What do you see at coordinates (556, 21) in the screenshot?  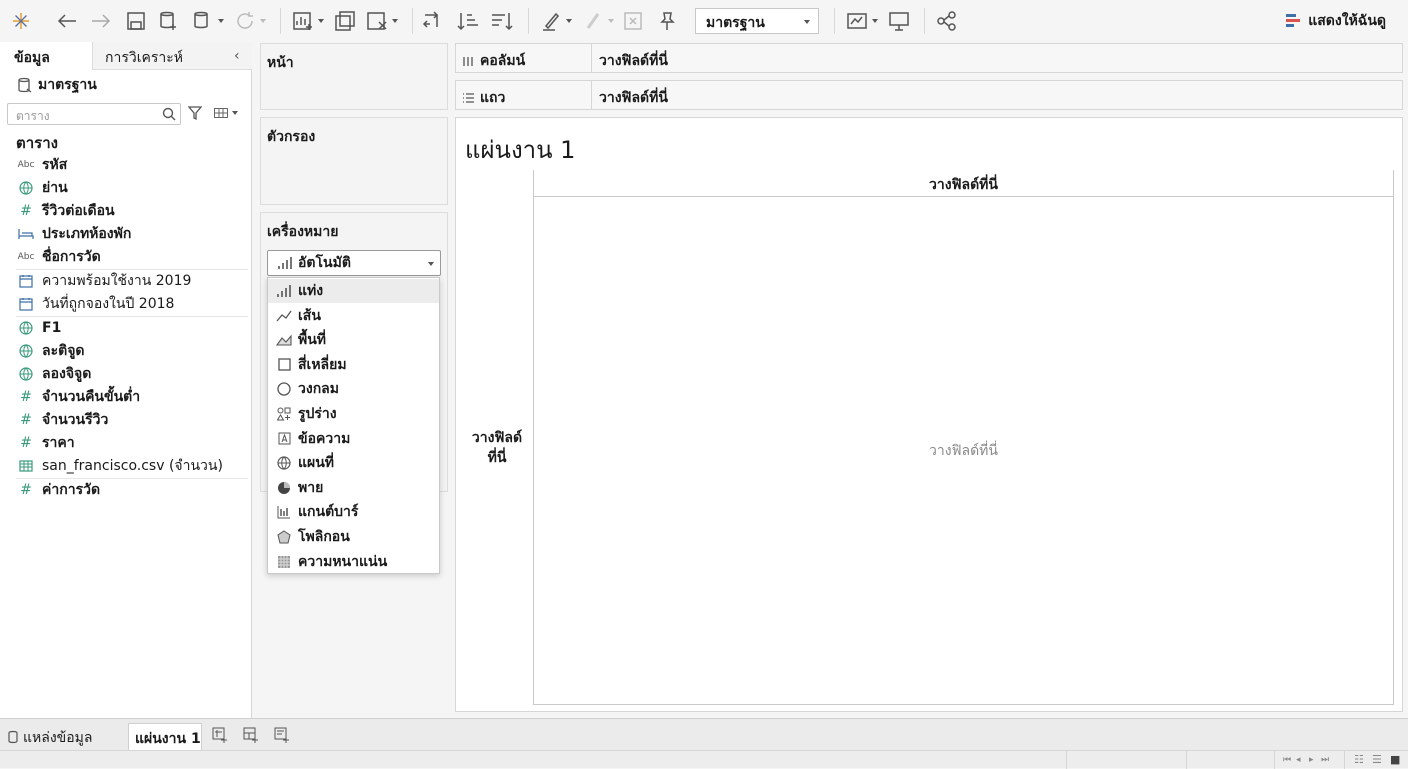 I see `highlight-icon` at bounding box center [556, 21].